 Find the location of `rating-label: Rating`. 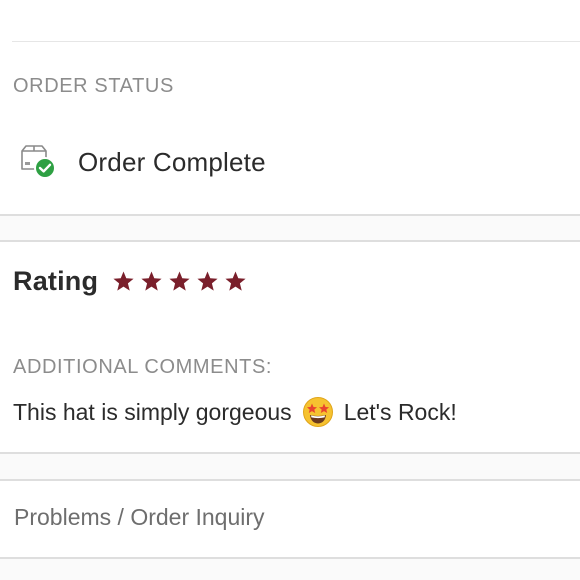

rating-label: Rating is located at coordinates (56, 280).